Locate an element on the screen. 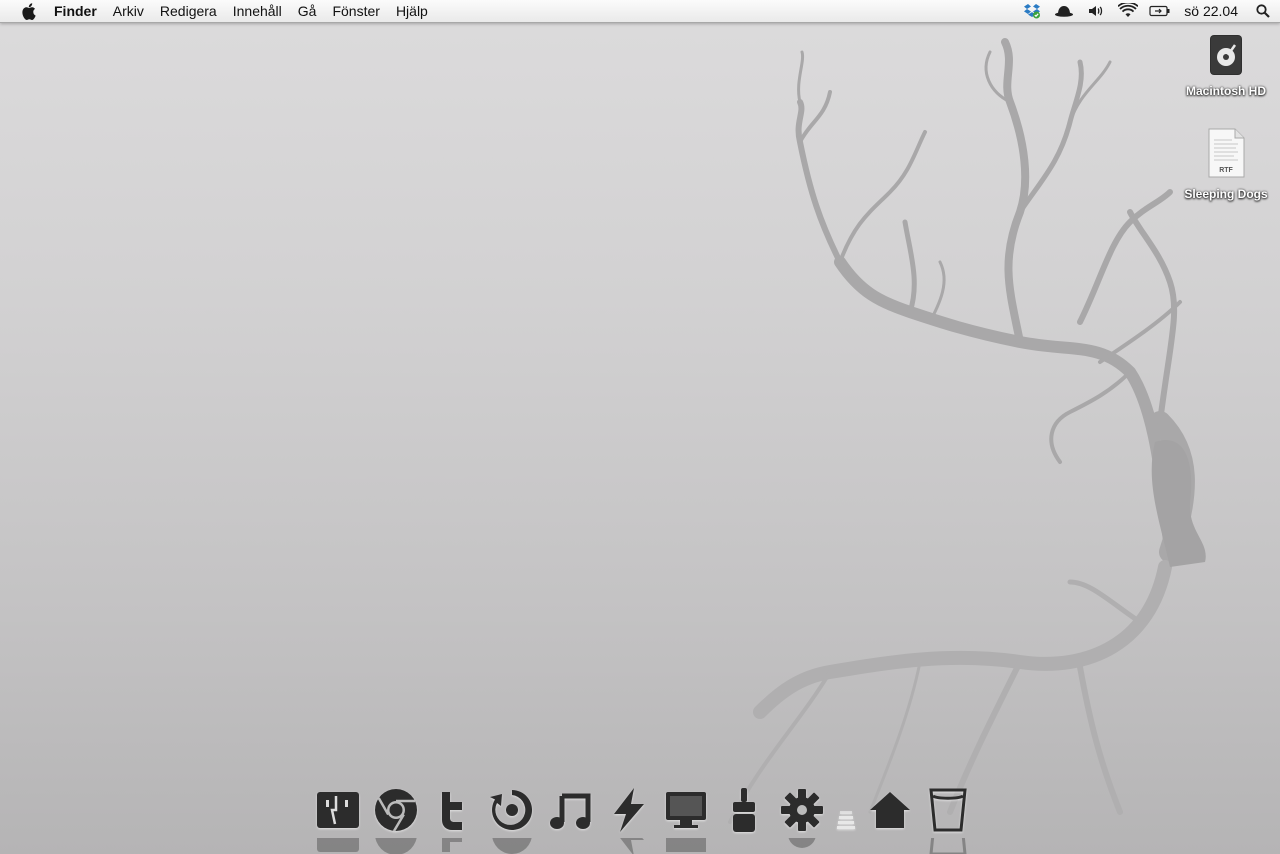 This screenshot has height=854, width=1280. dock is located at coordinates (643, 817).